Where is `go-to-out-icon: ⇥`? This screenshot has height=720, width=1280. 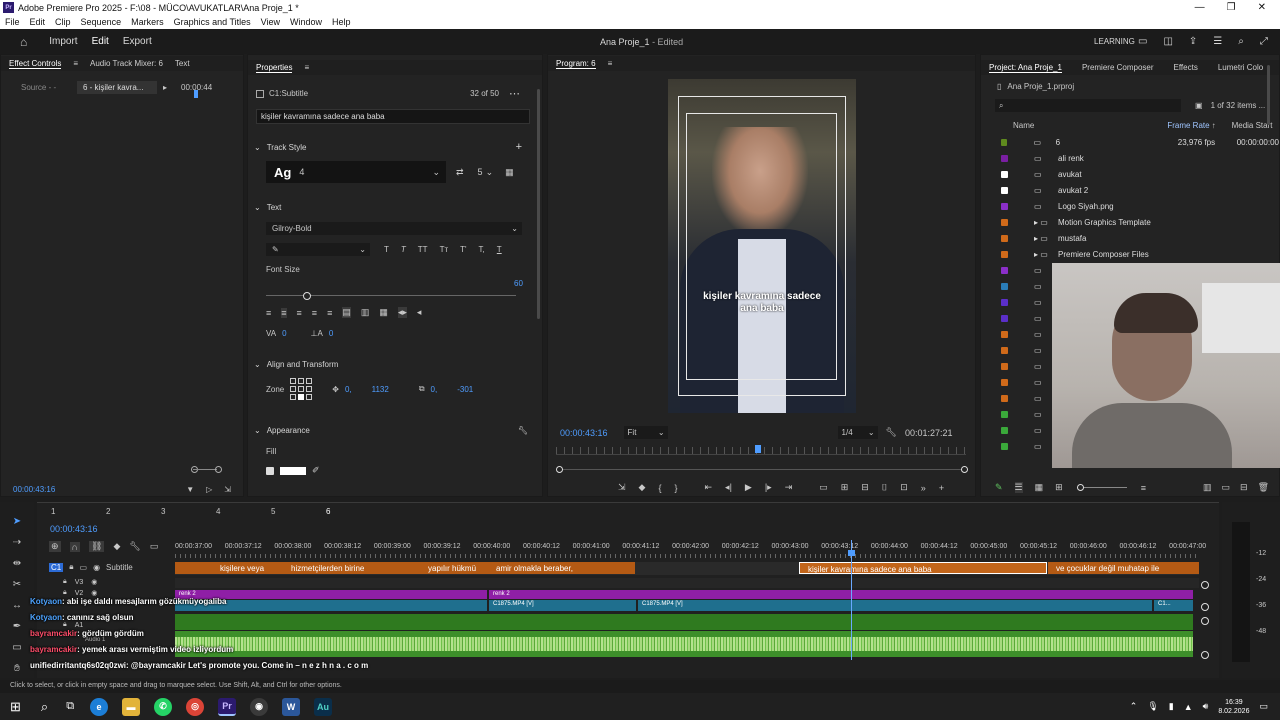 go-to-out-icon: ⇥ is located at coordinates (789, 487).